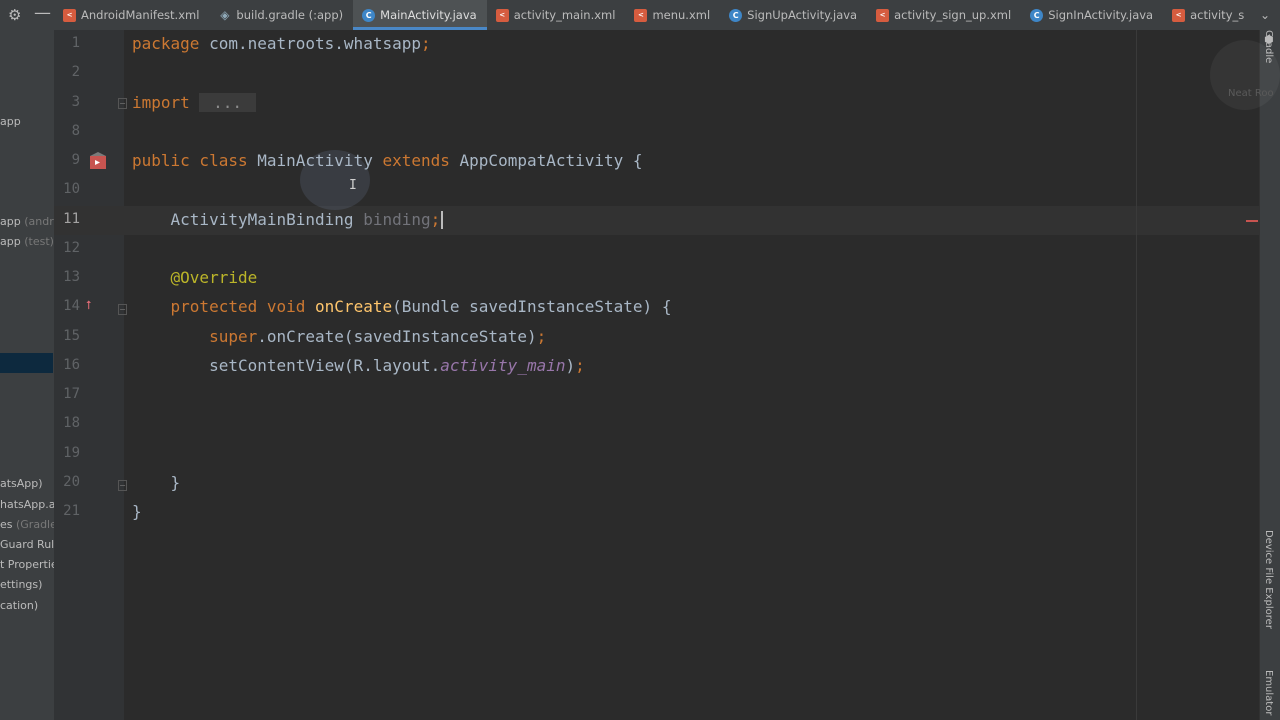  I want to click on project-tree-item-label: ettings), so click(21, 584).